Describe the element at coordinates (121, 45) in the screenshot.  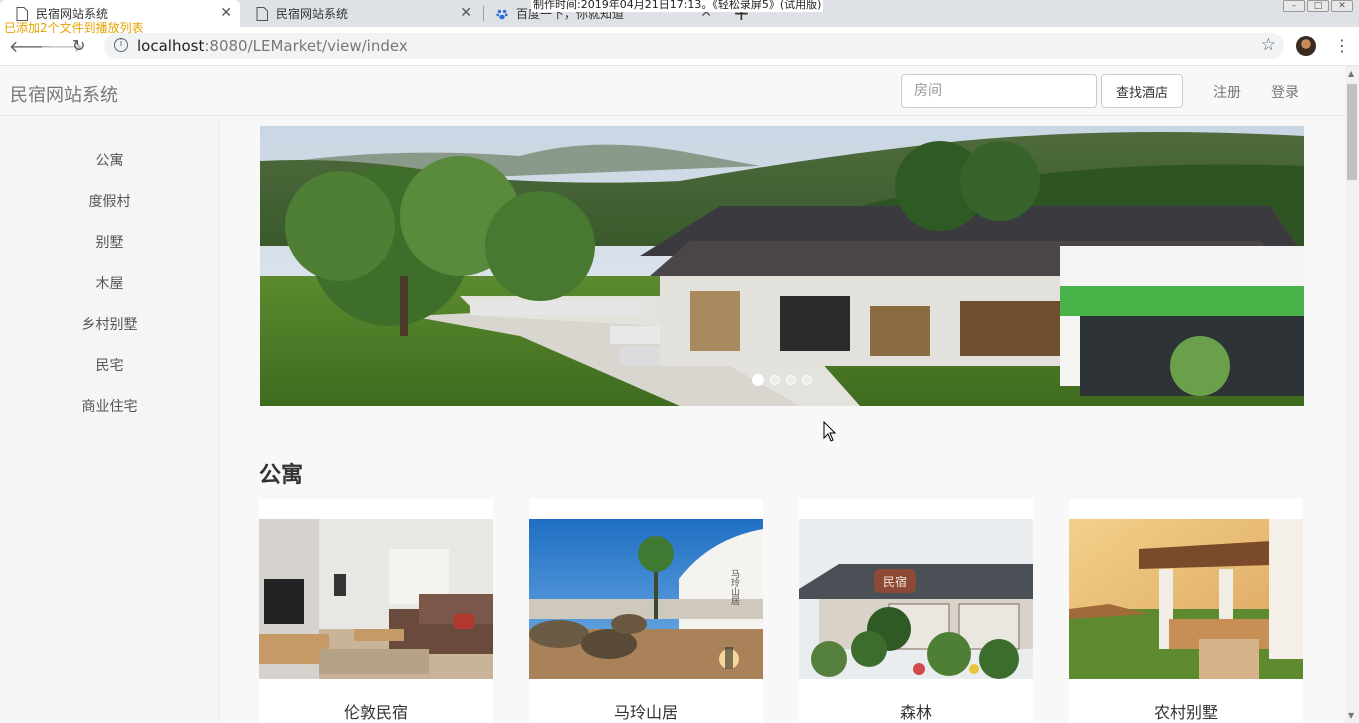
I see `info-icon: i` at that location.